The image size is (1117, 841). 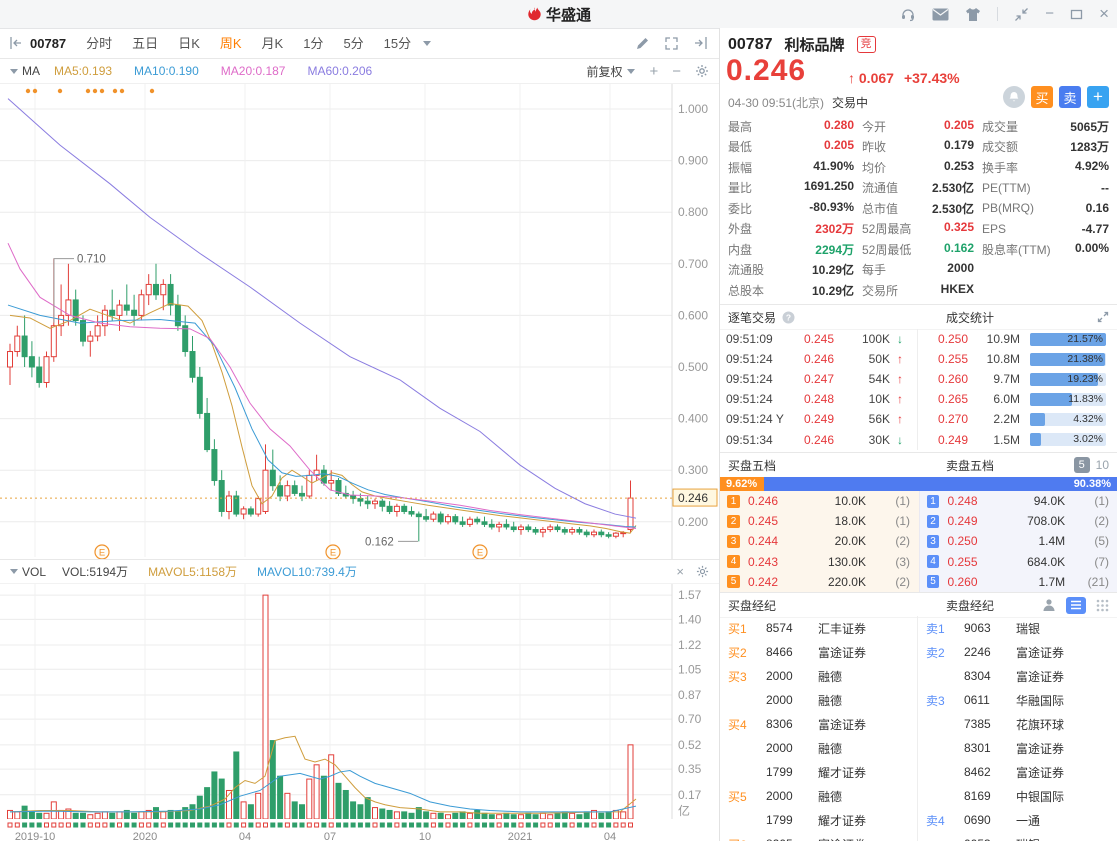 I want to click on price-alert-bell-button, so click(x=1014, y=97).